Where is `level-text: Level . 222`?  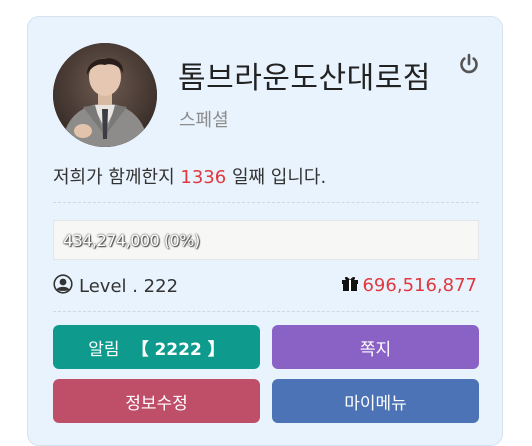
level-text: Level . 222 is located at coordinates (129, 286).